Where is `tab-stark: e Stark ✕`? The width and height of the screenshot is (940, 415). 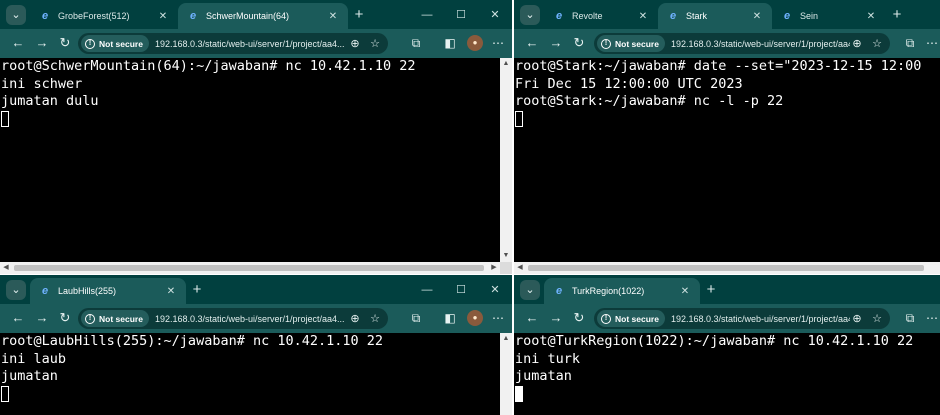
tab-stark: e Stark ✕ is located at coordinates (715, 16).